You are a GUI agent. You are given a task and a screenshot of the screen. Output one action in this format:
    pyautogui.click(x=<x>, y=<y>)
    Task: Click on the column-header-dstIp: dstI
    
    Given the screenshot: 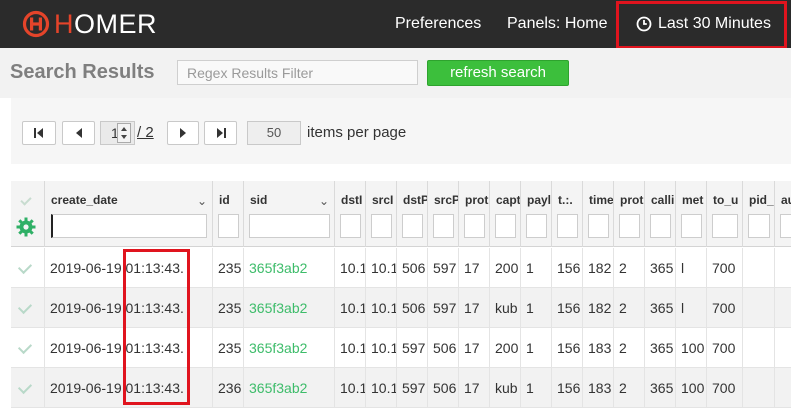 What is the action you would take?
    pyautogui.click(x=350, y=214)
    